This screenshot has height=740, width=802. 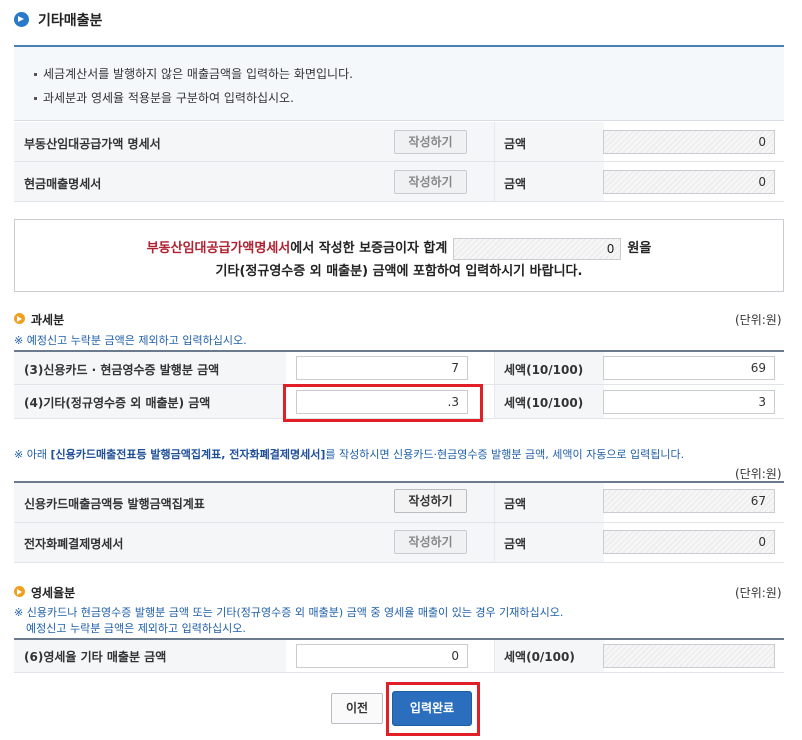 What do you see at coordinates (382, 368) in the screenshot?
I see `card-cash-amount-input: 7` at bounding box center [382, 368].